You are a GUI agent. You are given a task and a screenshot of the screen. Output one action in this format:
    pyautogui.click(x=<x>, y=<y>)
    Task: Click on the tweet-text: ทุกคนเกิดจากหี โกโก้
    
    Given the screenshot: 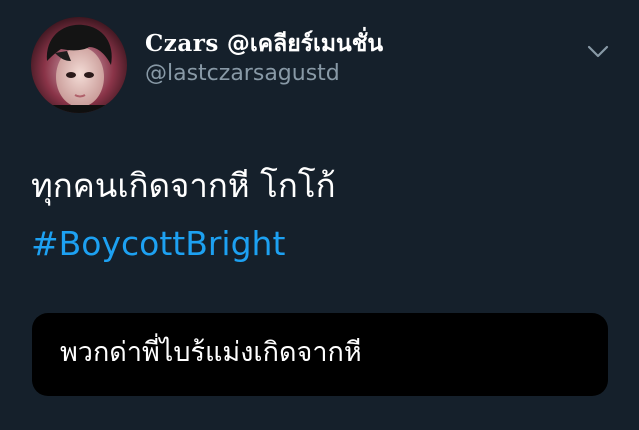 What is the action you would take?
    pyautogui.click(x=183, y=185)
    